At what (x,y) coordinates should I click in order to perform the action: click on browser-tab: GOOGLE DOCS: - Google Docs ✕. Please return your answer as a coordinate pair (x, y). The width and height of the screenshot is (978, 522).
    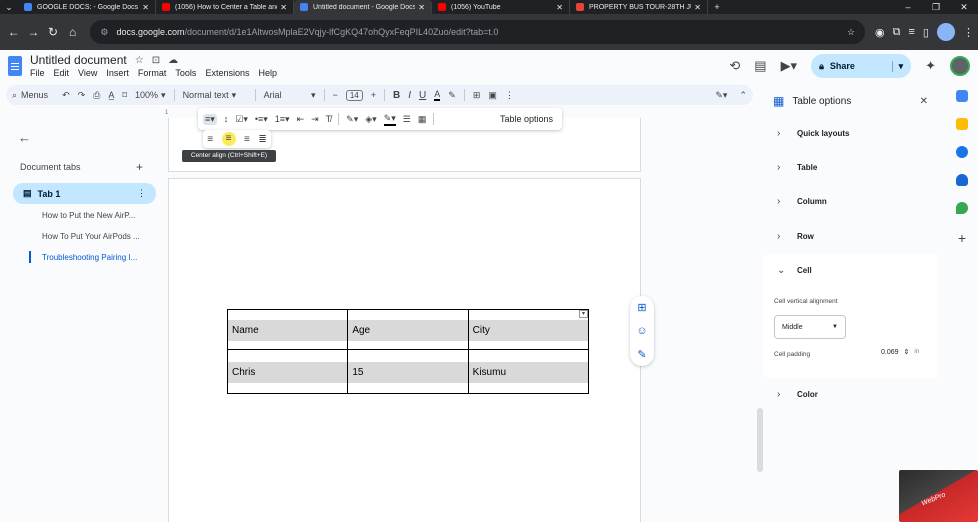
    Looking at the image, I should click on (87, 7).